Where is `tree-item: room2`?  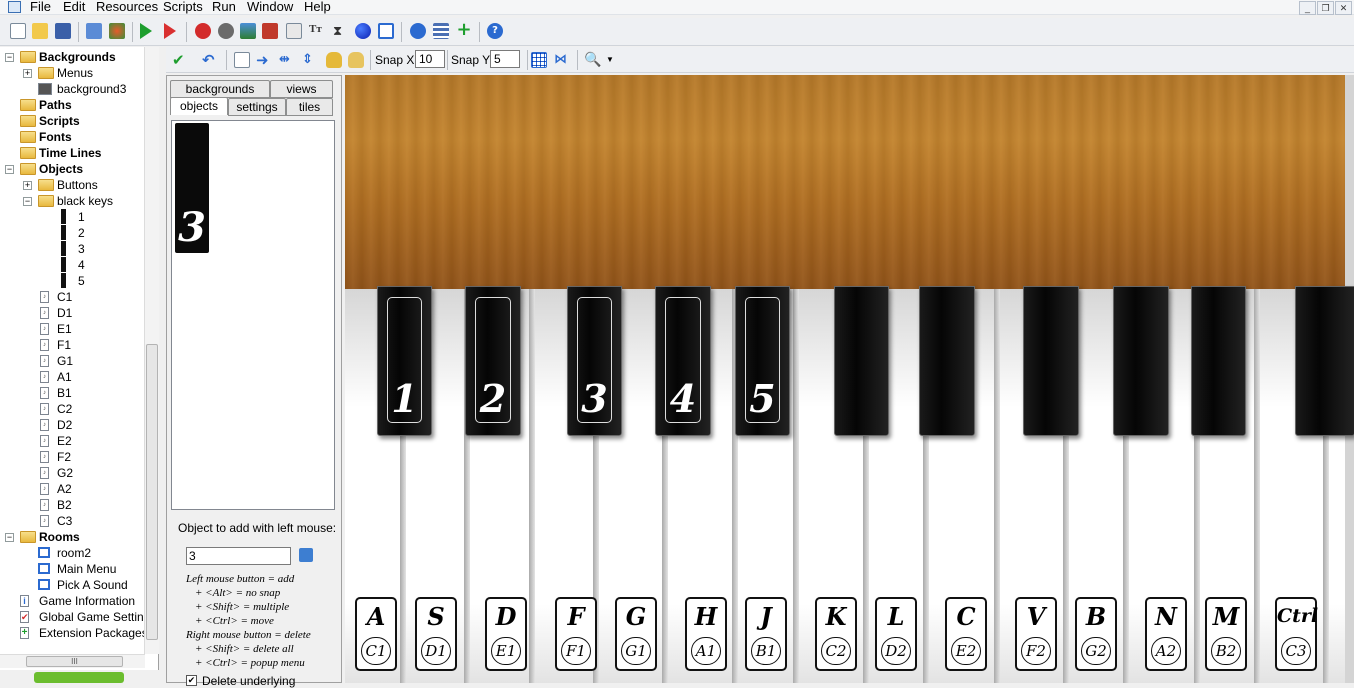
tree-item: room2 is located at coordinates (72, 553).